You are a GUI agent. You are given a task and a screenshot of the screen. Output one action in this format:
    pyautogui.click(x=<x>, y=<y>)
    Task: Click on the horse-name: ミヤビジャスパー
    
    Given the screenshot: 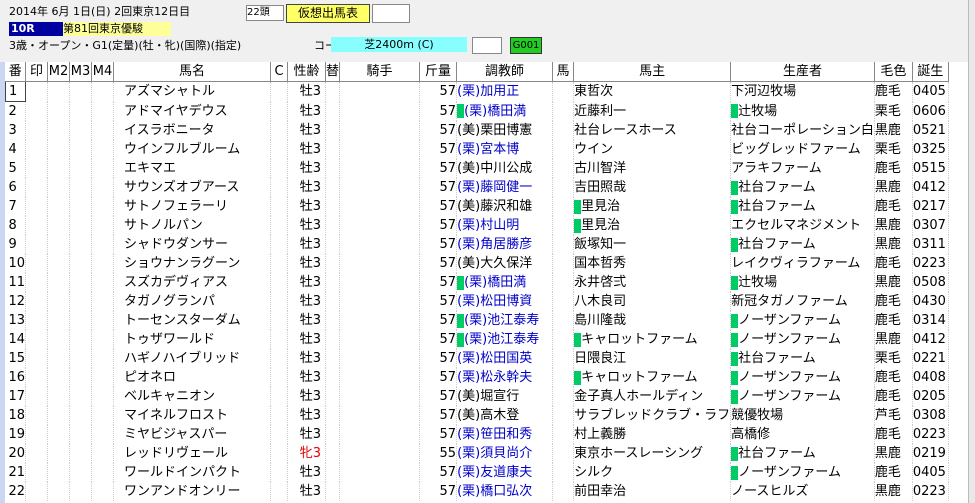 What is the action you would take?
    pyautogui.click(x=192, y=434)
    